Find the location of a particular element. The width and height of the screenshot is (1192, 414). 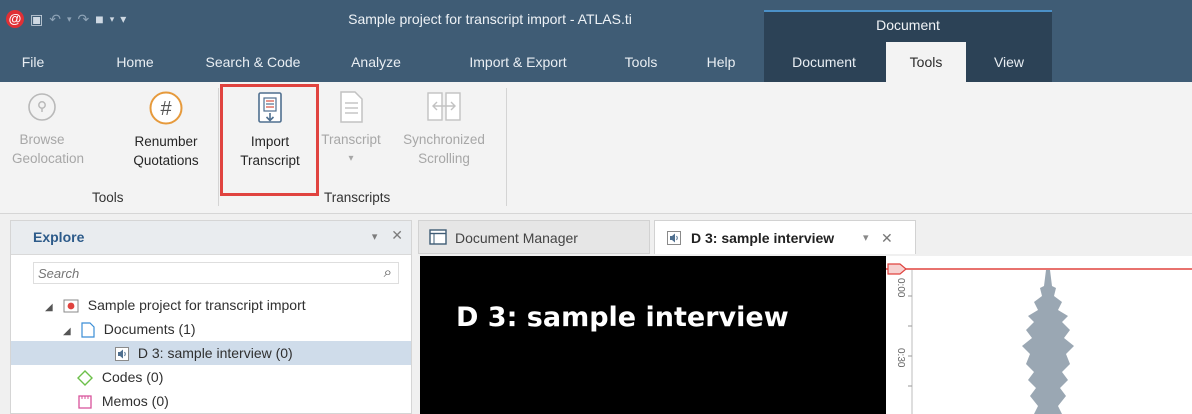

tab-help: Help is located at coordinates (721, 62).